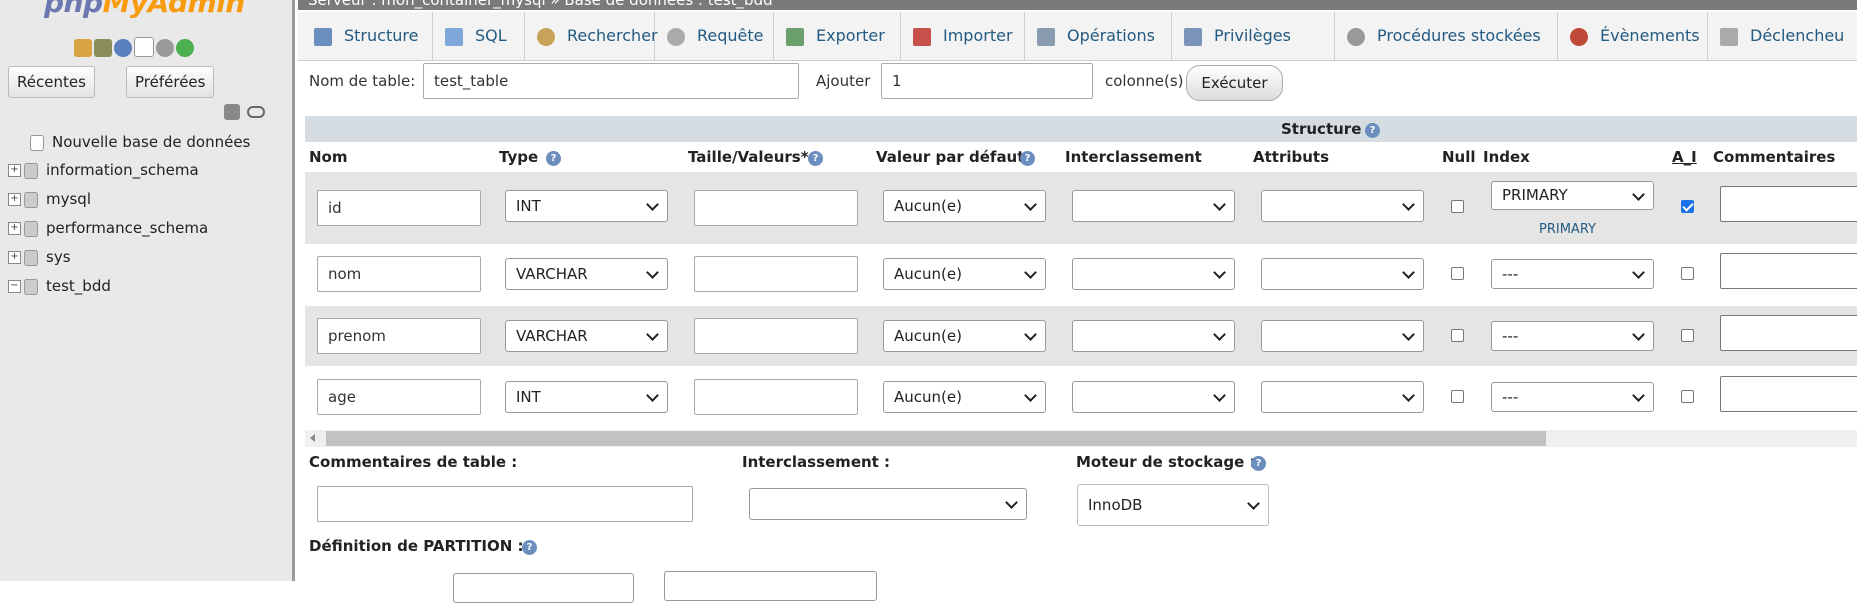 The image size is (1857, 603). I want to click on column-name-input: nom, so click(399, 274).